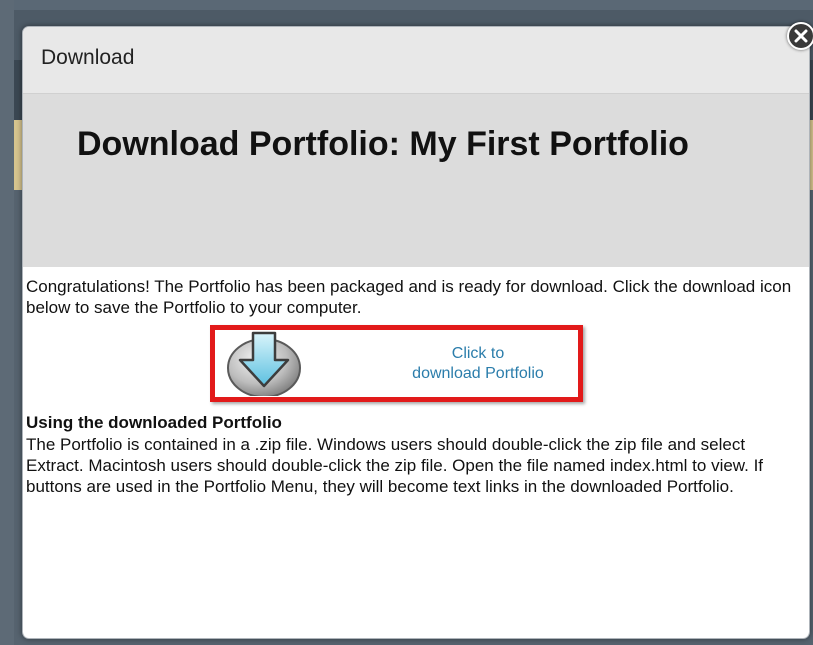  I want to click on download-label: Click to download Portfolio, so click(478, 364).